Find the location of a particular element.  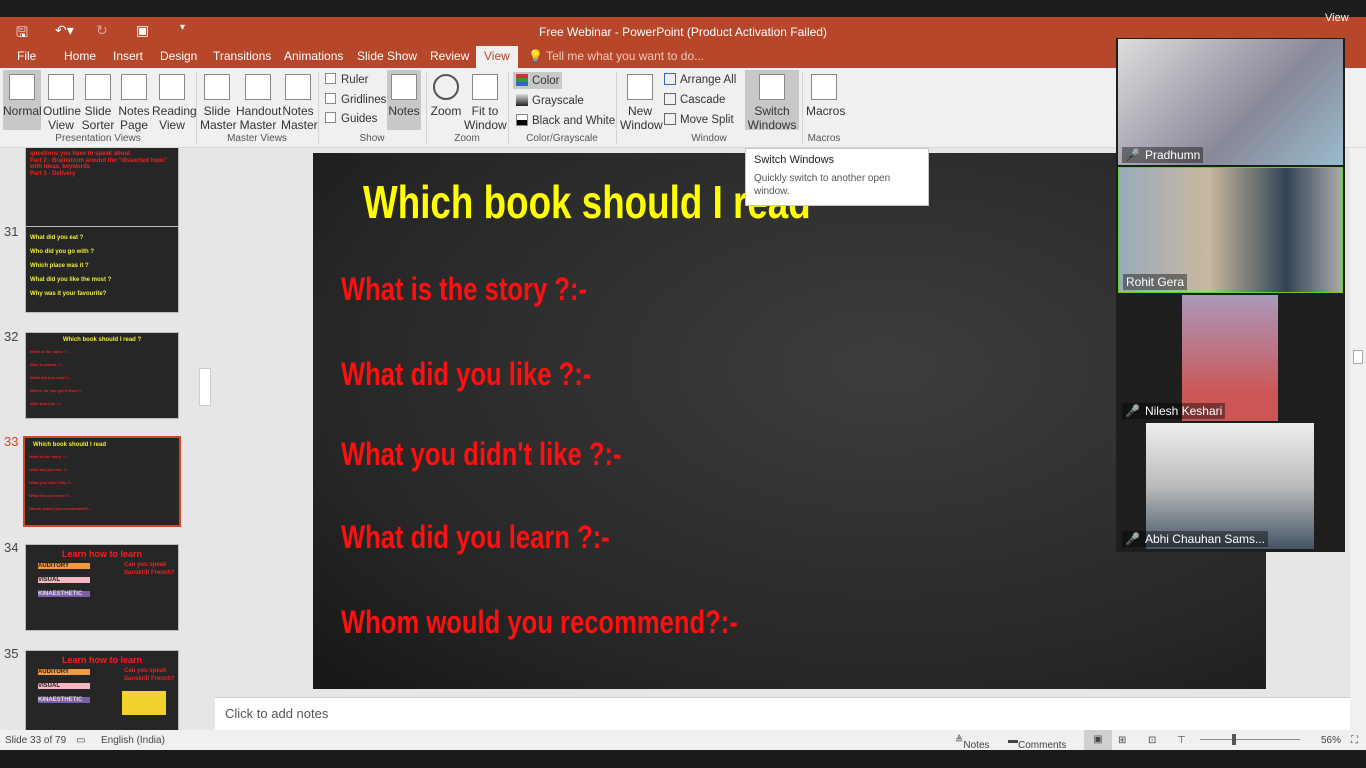

outline-view-button: Outline View is located at coordinates (62, 101).